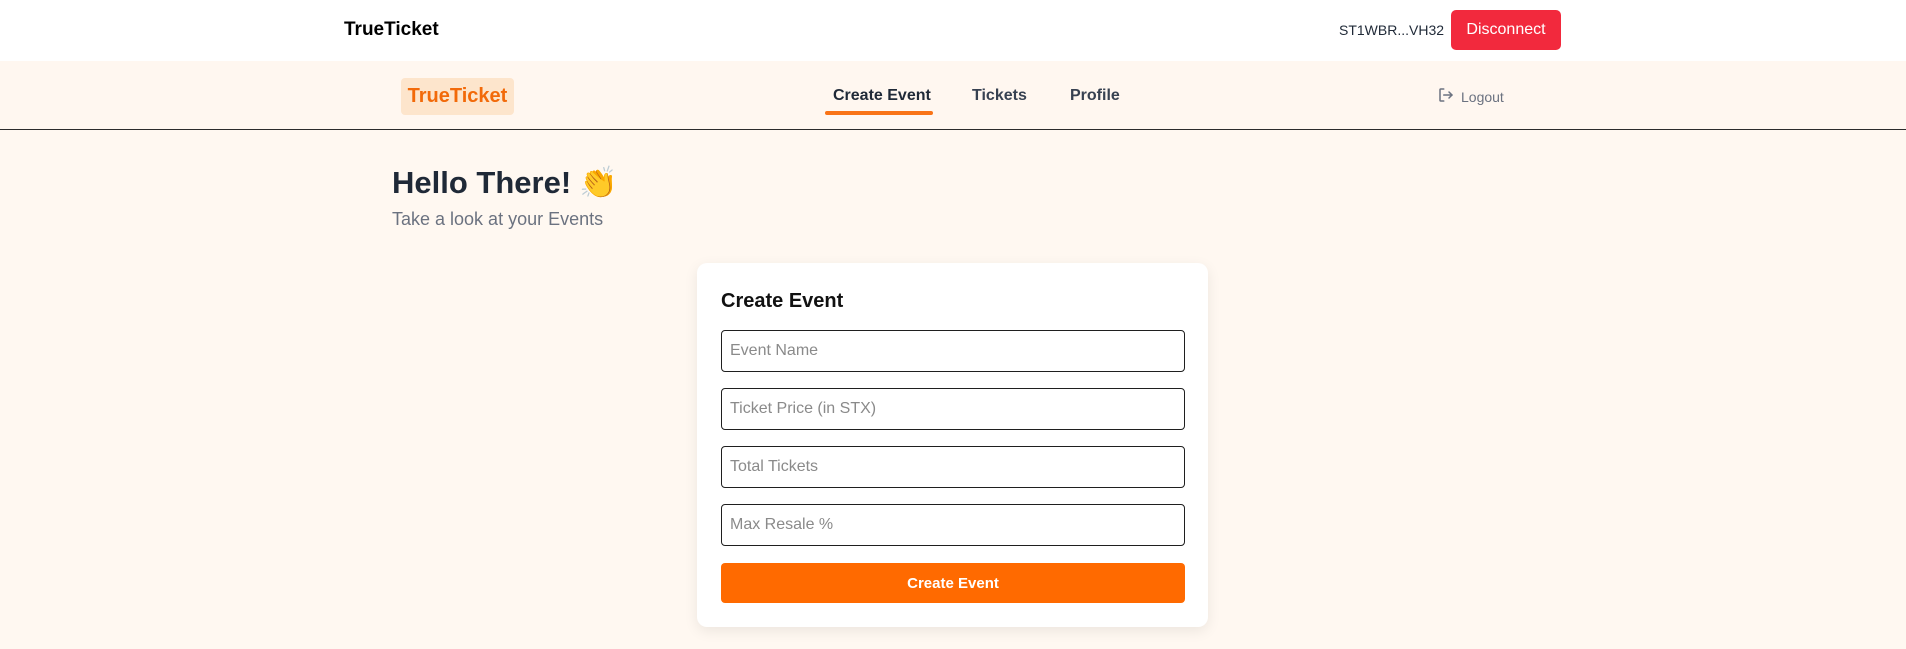 Image resolution: width=1906 pixels, height=649 pixels. I want to click on create-event-button: Create Event, so click(953, 583).